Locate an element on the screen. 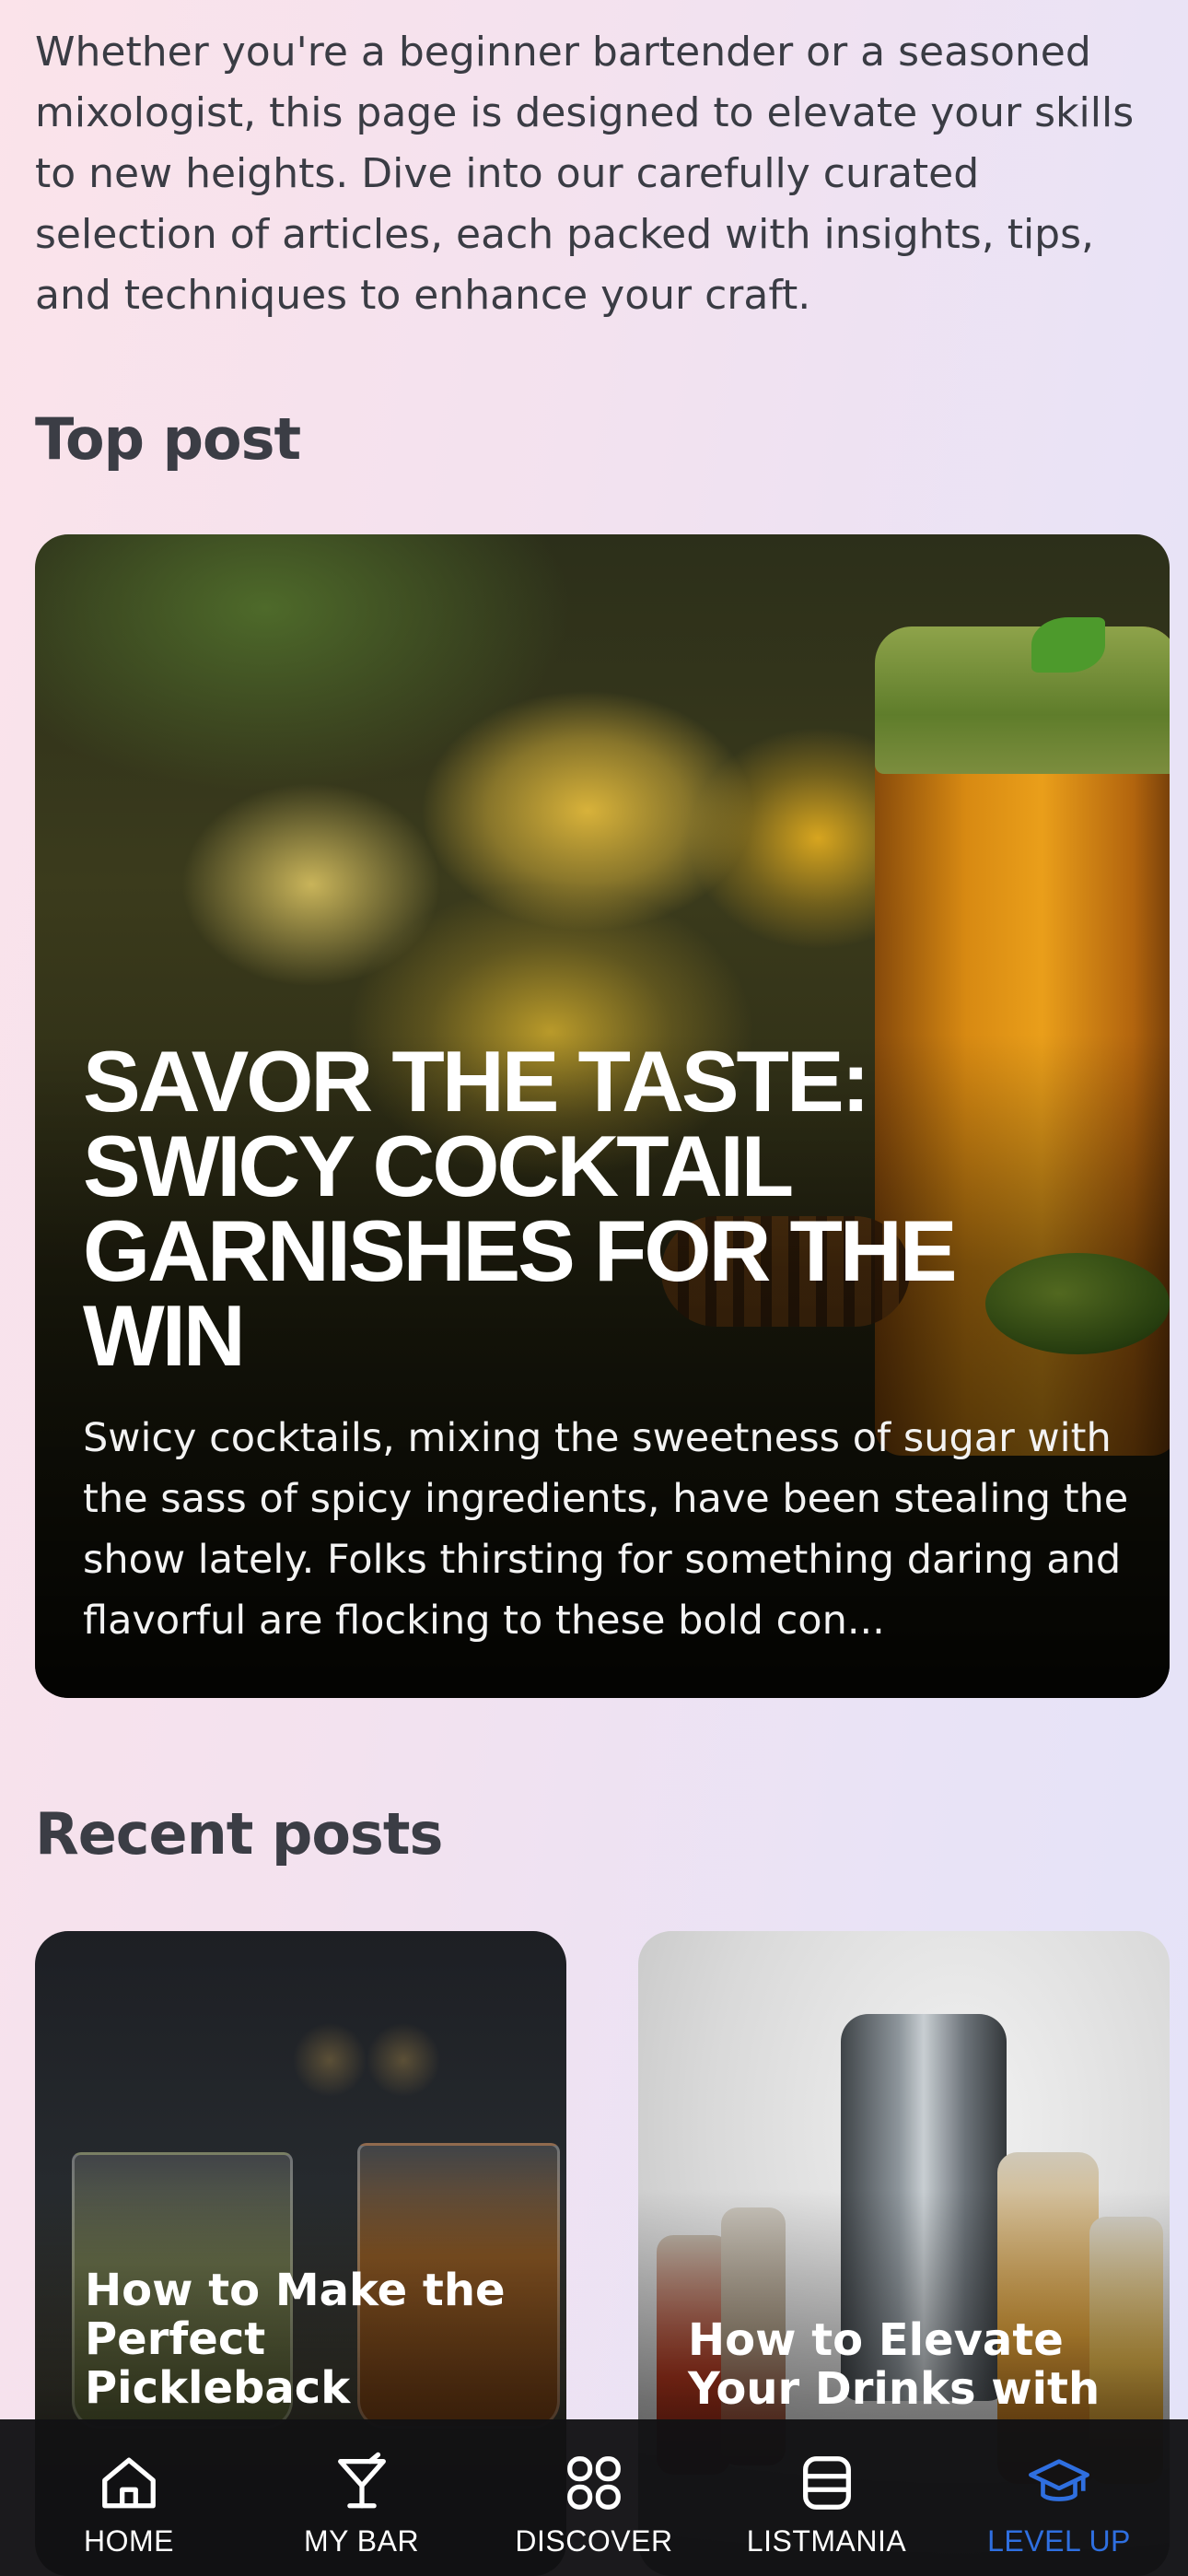  tab-my-bar: MY BAR is located at coordinates (361, 2497).